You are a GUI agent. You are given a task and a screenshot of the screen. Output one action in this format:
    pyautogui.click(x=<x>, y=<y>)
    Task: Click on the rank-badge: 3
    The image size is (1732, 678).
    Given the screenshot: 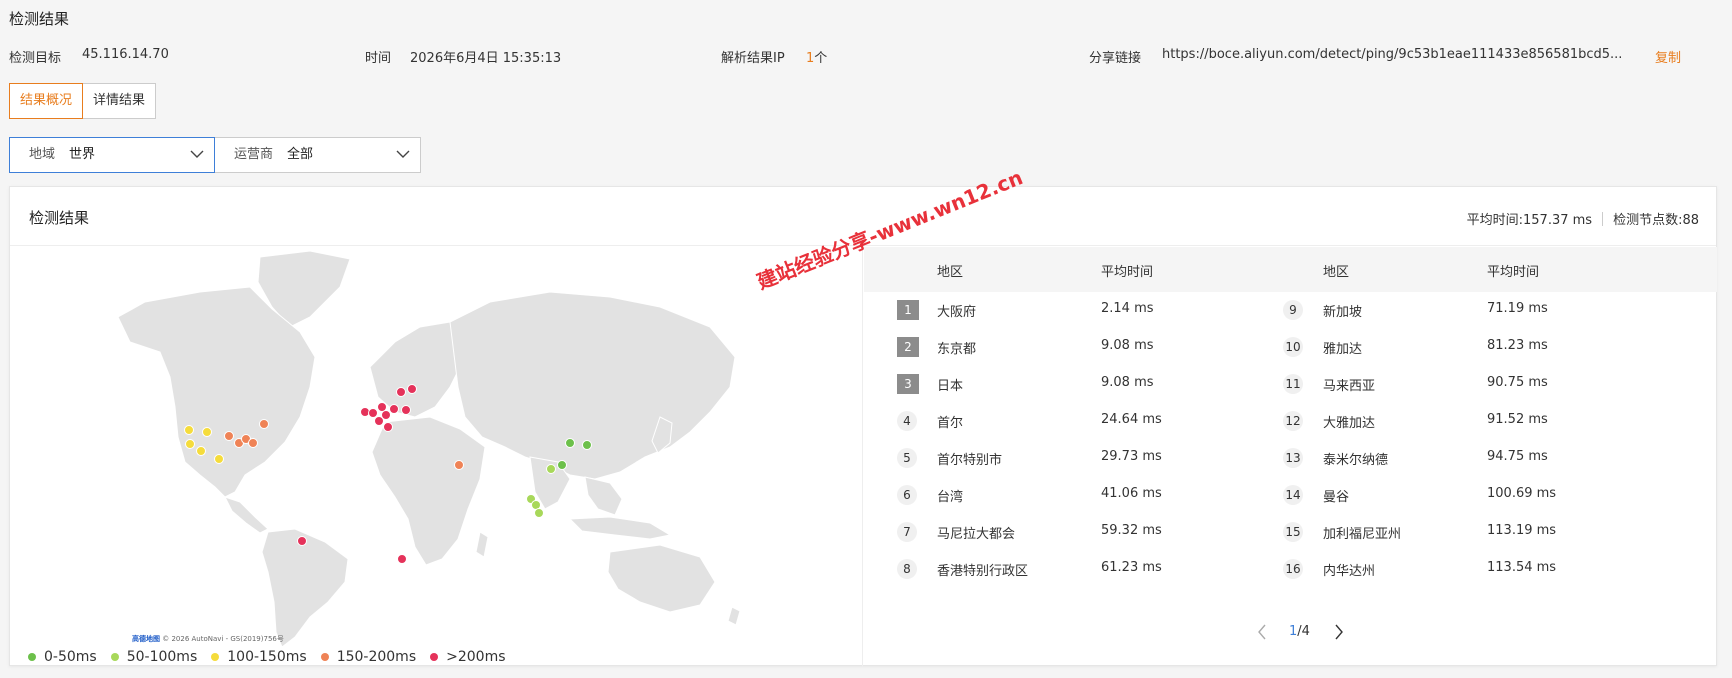 What is the action you would take?
    pyautogui.click(x=908, y=384)
    